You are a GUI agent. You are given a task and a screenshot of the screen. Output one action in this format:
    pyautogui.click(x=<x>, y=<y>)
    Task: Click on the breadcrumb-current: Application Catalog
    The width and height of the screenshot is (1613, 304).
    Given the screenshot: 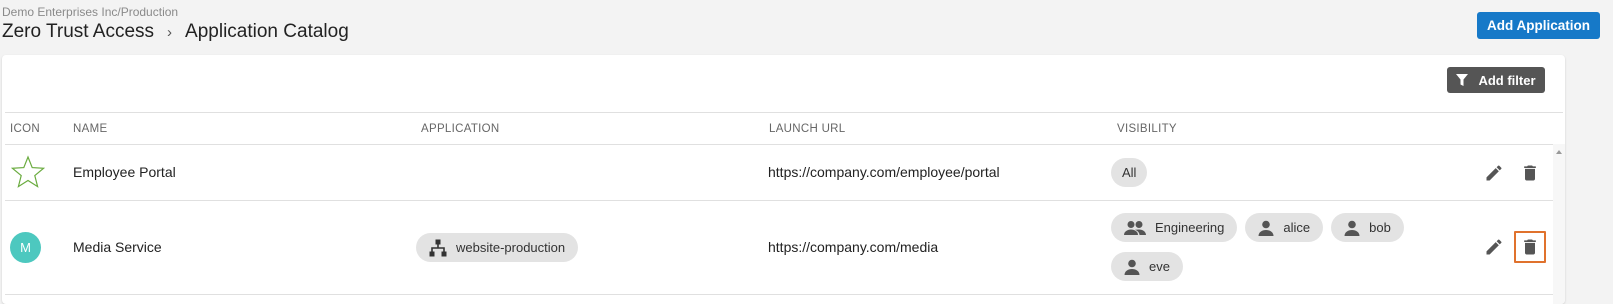 What is the action you would take?
    pyautogui.click(x=267, y=31)
    